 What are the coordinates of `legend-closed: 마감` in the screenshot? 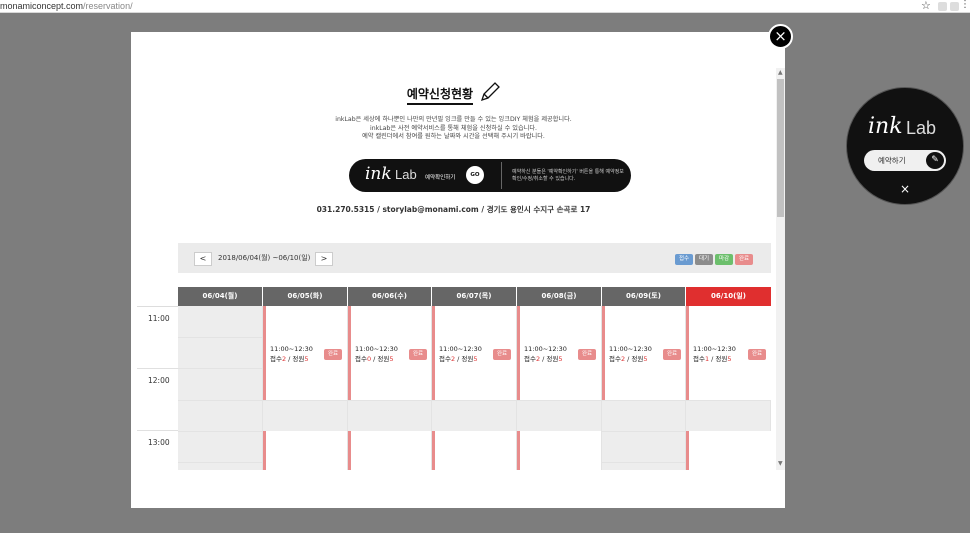 It's located at (724, 259).